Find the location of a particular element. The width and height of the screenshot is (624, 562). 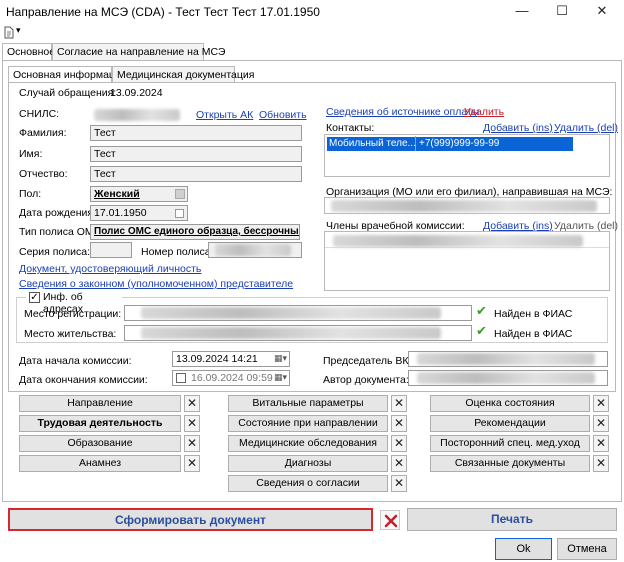

policy-number-label: Номер полиса: is located at coordinates (177, 252).